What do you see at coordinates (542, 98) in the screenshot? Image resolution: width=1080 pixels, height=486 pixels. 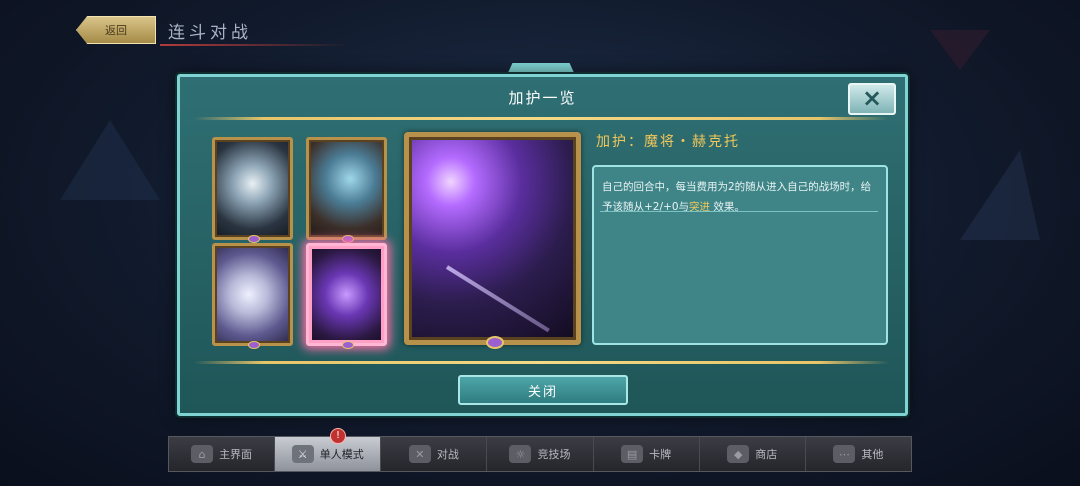 I see `dialog-title: 加护一览` at bounding box center [542, 98].